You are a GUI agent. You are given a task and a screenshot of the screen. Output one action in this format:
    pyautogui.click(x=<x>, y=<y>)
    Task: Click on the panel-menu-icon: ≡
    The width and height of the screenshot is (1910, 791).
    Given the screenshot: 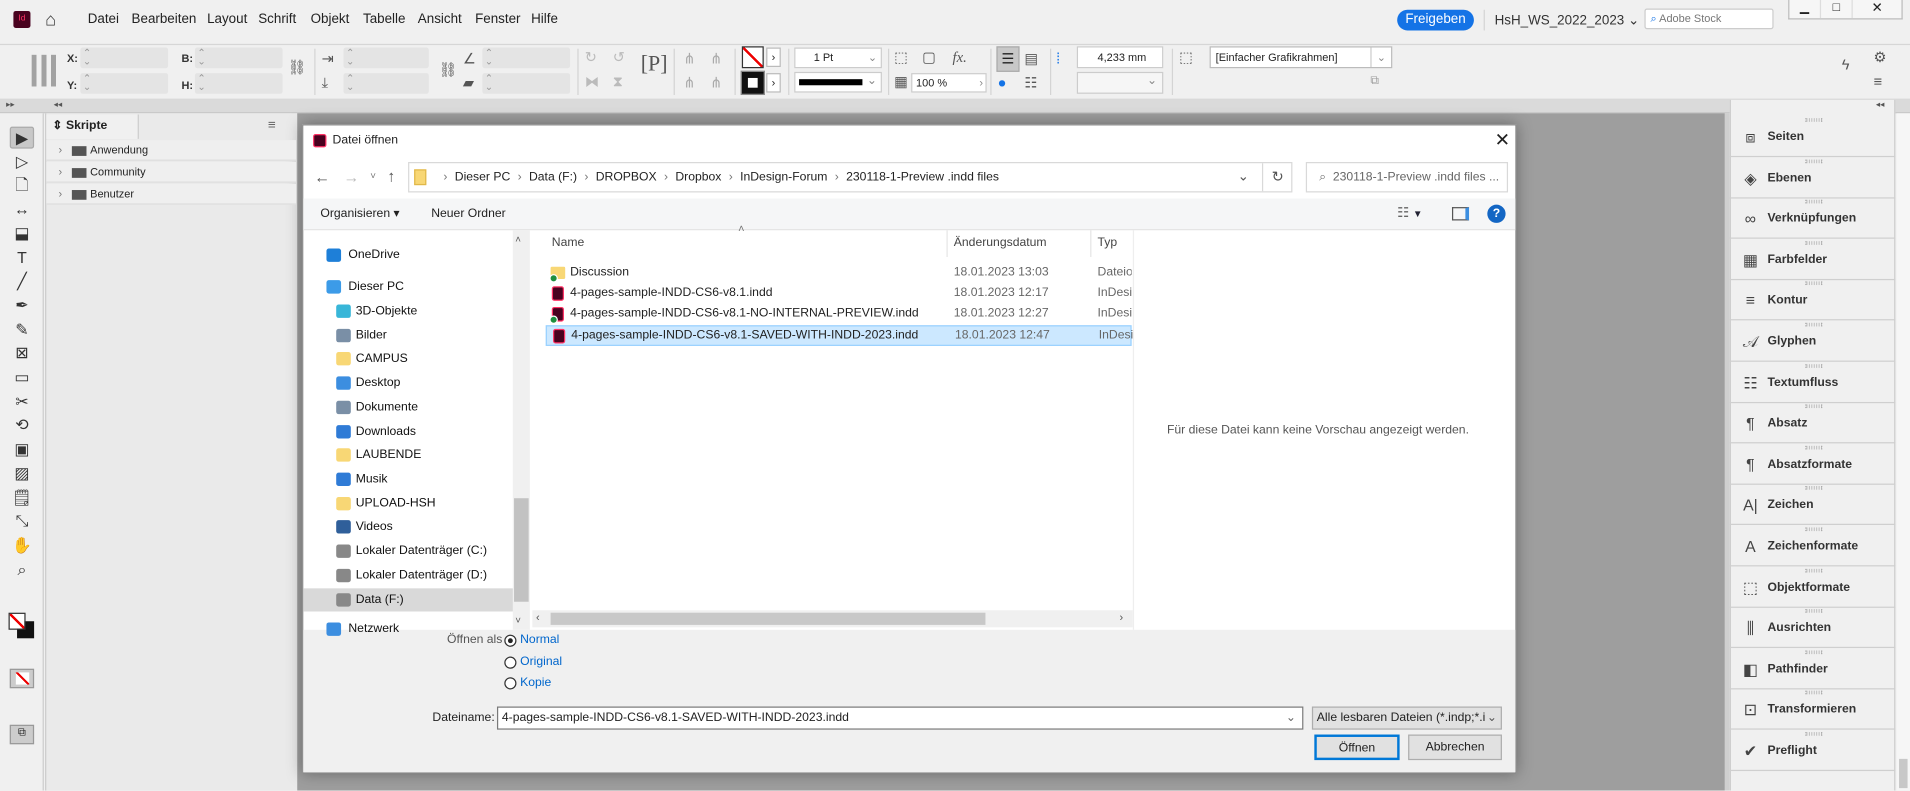 What is the action you would take?
    pyautogui.click(x=1877, y=81)
    